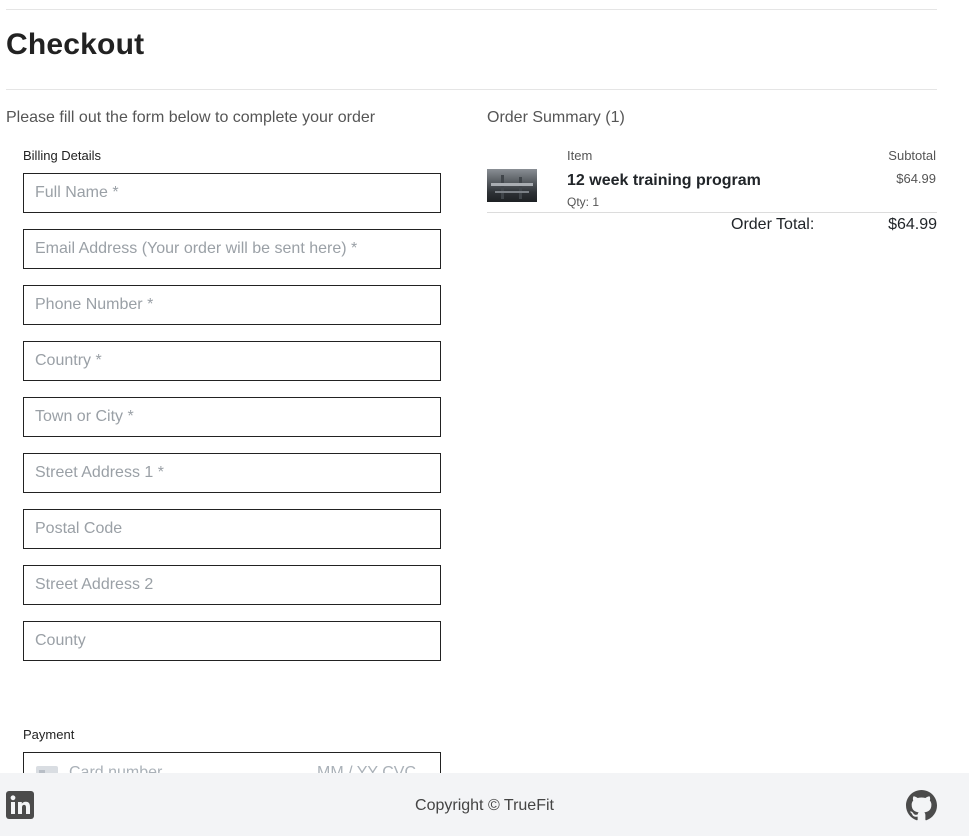 The width and height of the screenshot is (969, 836). I want to click on full-name-input, so click(232, 193).